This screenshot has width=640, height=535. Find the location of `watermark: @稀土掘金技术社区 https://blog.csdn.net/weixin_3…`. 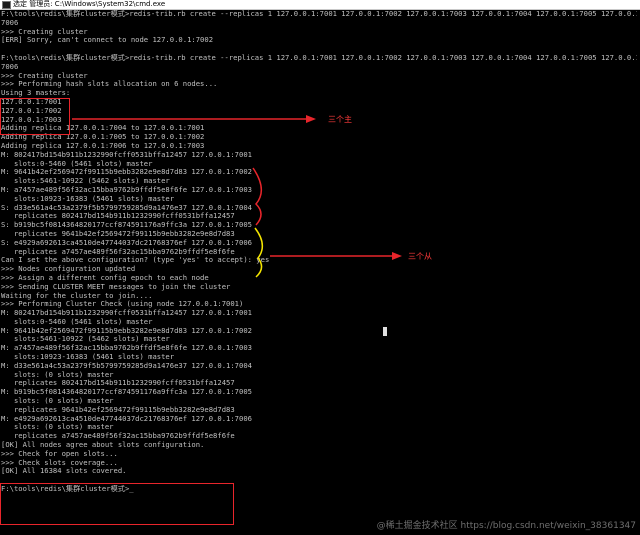

watermark: @稀土掘金技术社区 https://blog.csdn.net/weixin_3… is located at coordinates (506, 526).